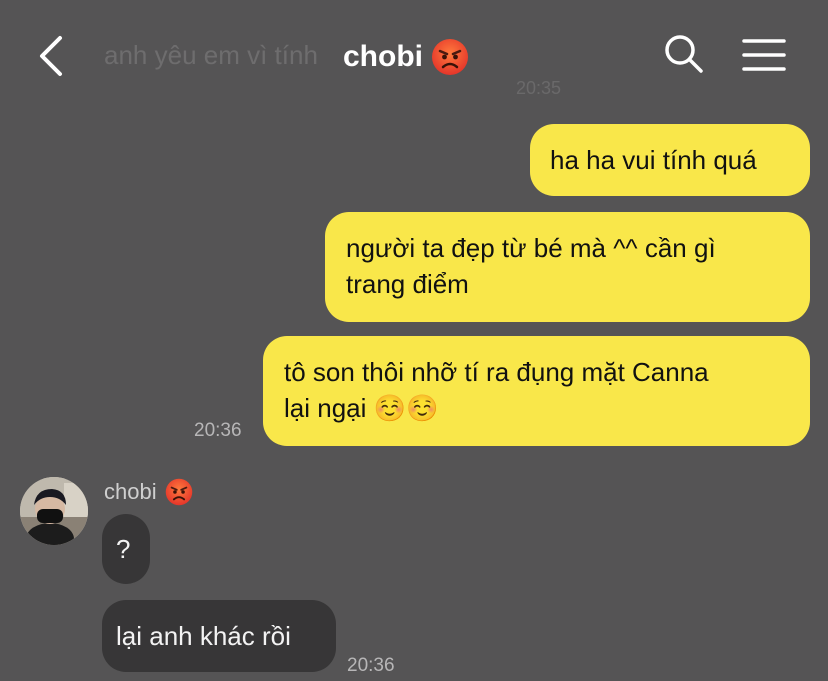 Image resolution: width=828 pixels, height=681 pixels. What do you see at coordinates (361, 408) in the screenshot?
I see `message-text-line: lại ngại ☺️☺️` at bounding box center [361, 408].